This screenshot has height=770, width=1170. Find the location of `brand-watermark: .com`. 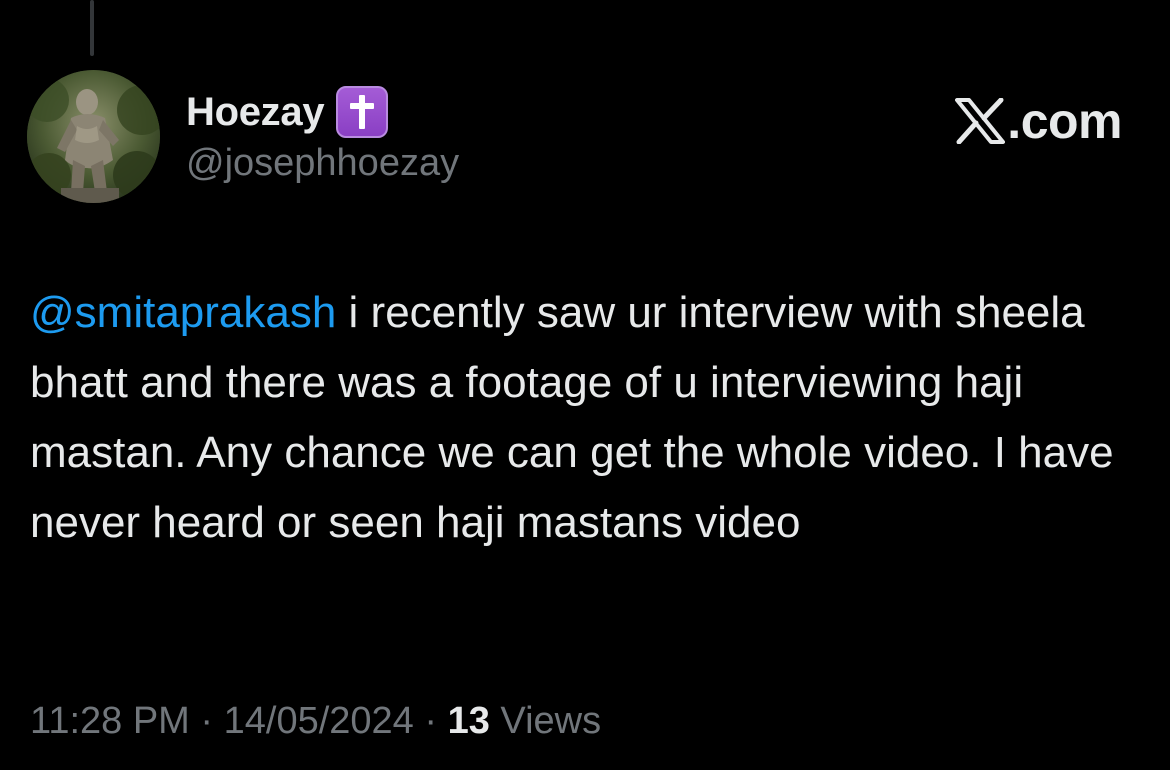

brand-watermark: .com is located at coordinates (1038, 121).